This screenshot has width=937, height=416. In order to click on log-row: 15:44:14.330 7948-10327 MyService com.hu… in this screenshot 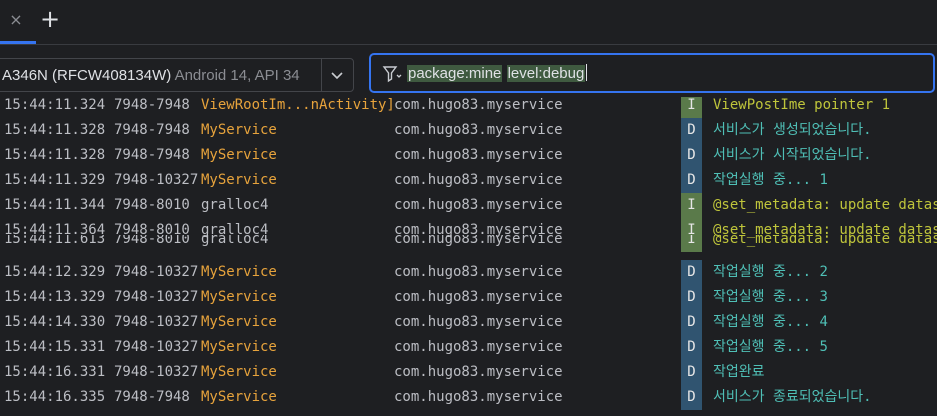, I will do `click(468, 322)`.